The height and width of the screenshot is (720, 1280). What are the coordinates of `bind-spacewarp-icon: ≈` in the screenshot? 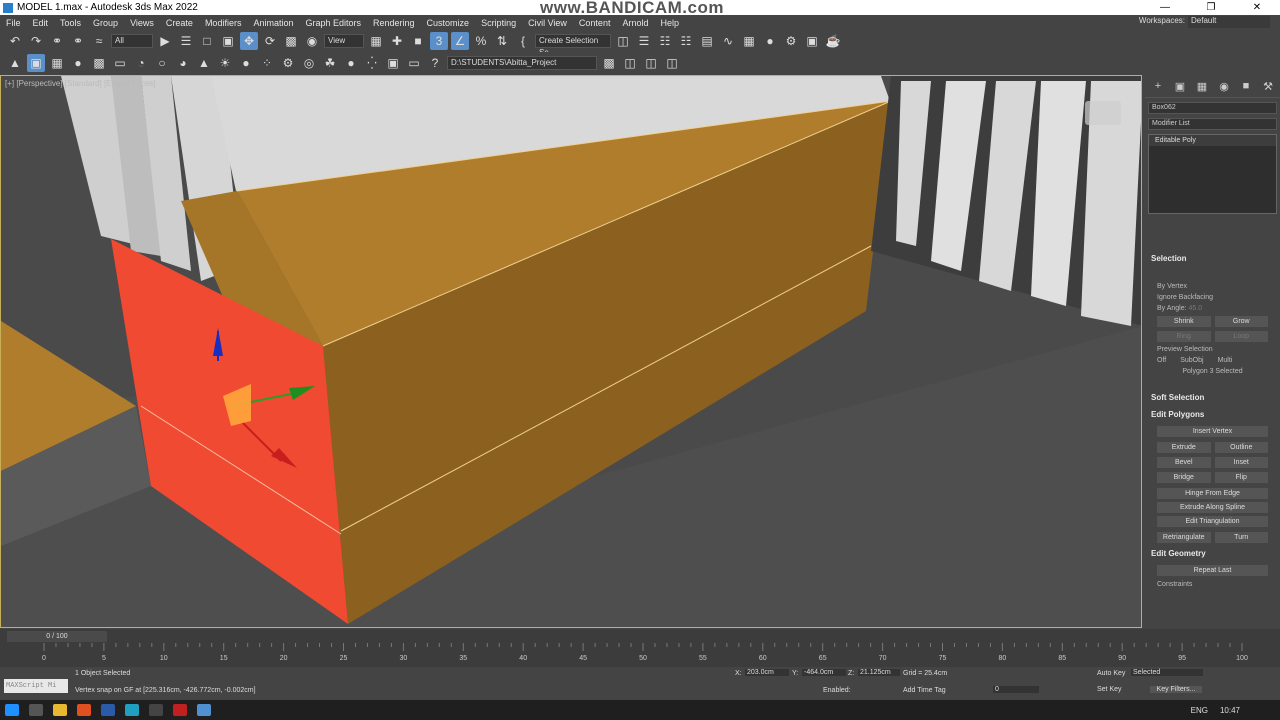 It's located at (99, 41).